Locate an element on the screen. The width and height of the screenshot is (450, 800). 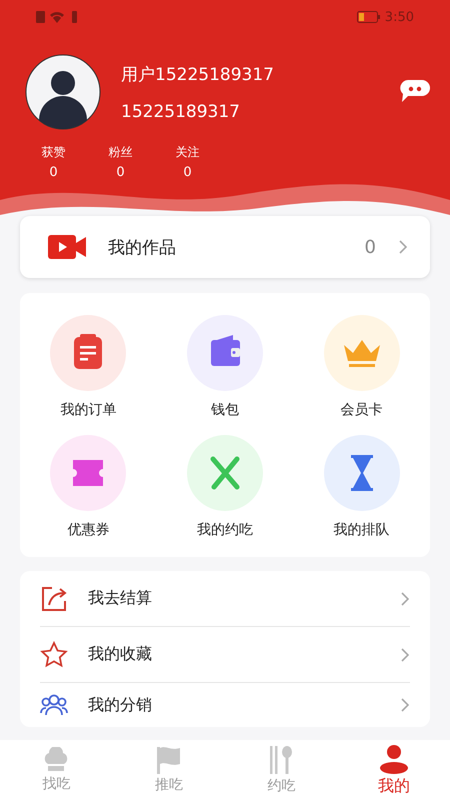
crown-icon is located at coordinates (362, 353).